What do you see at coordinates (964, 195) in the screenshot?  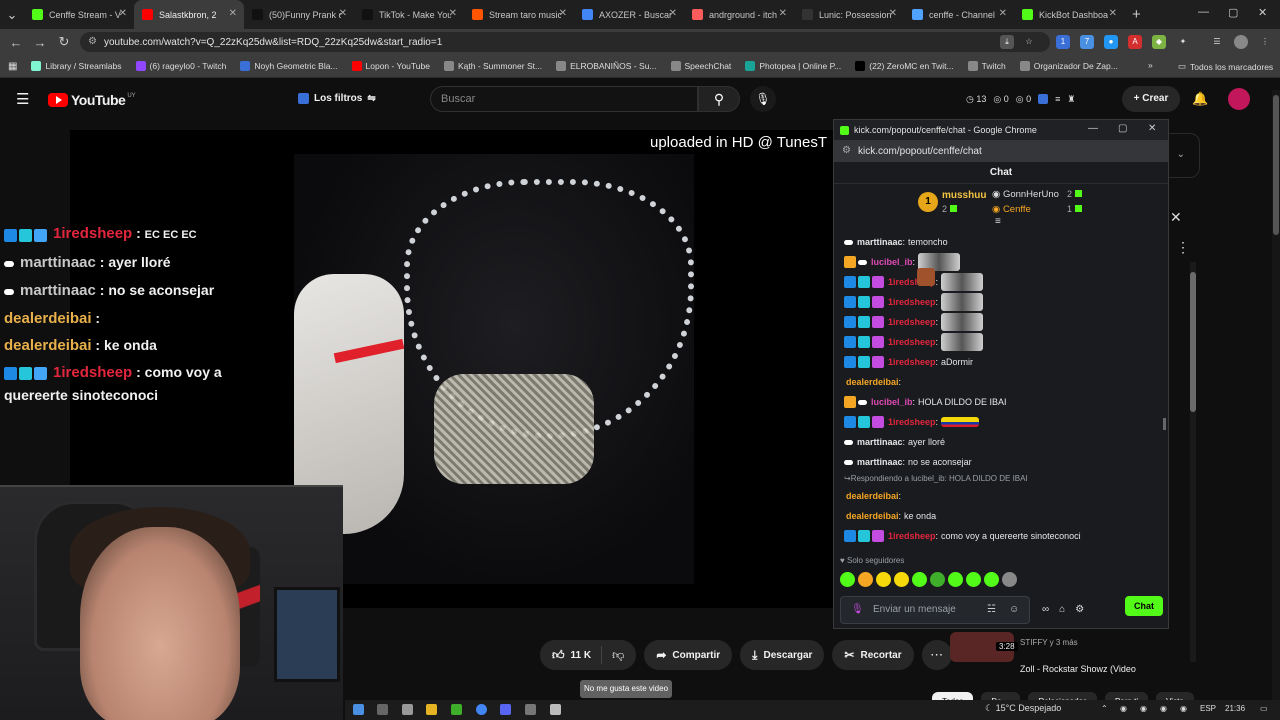 I see `leader-first-name: musshuu` at bounding box center [964, 195].